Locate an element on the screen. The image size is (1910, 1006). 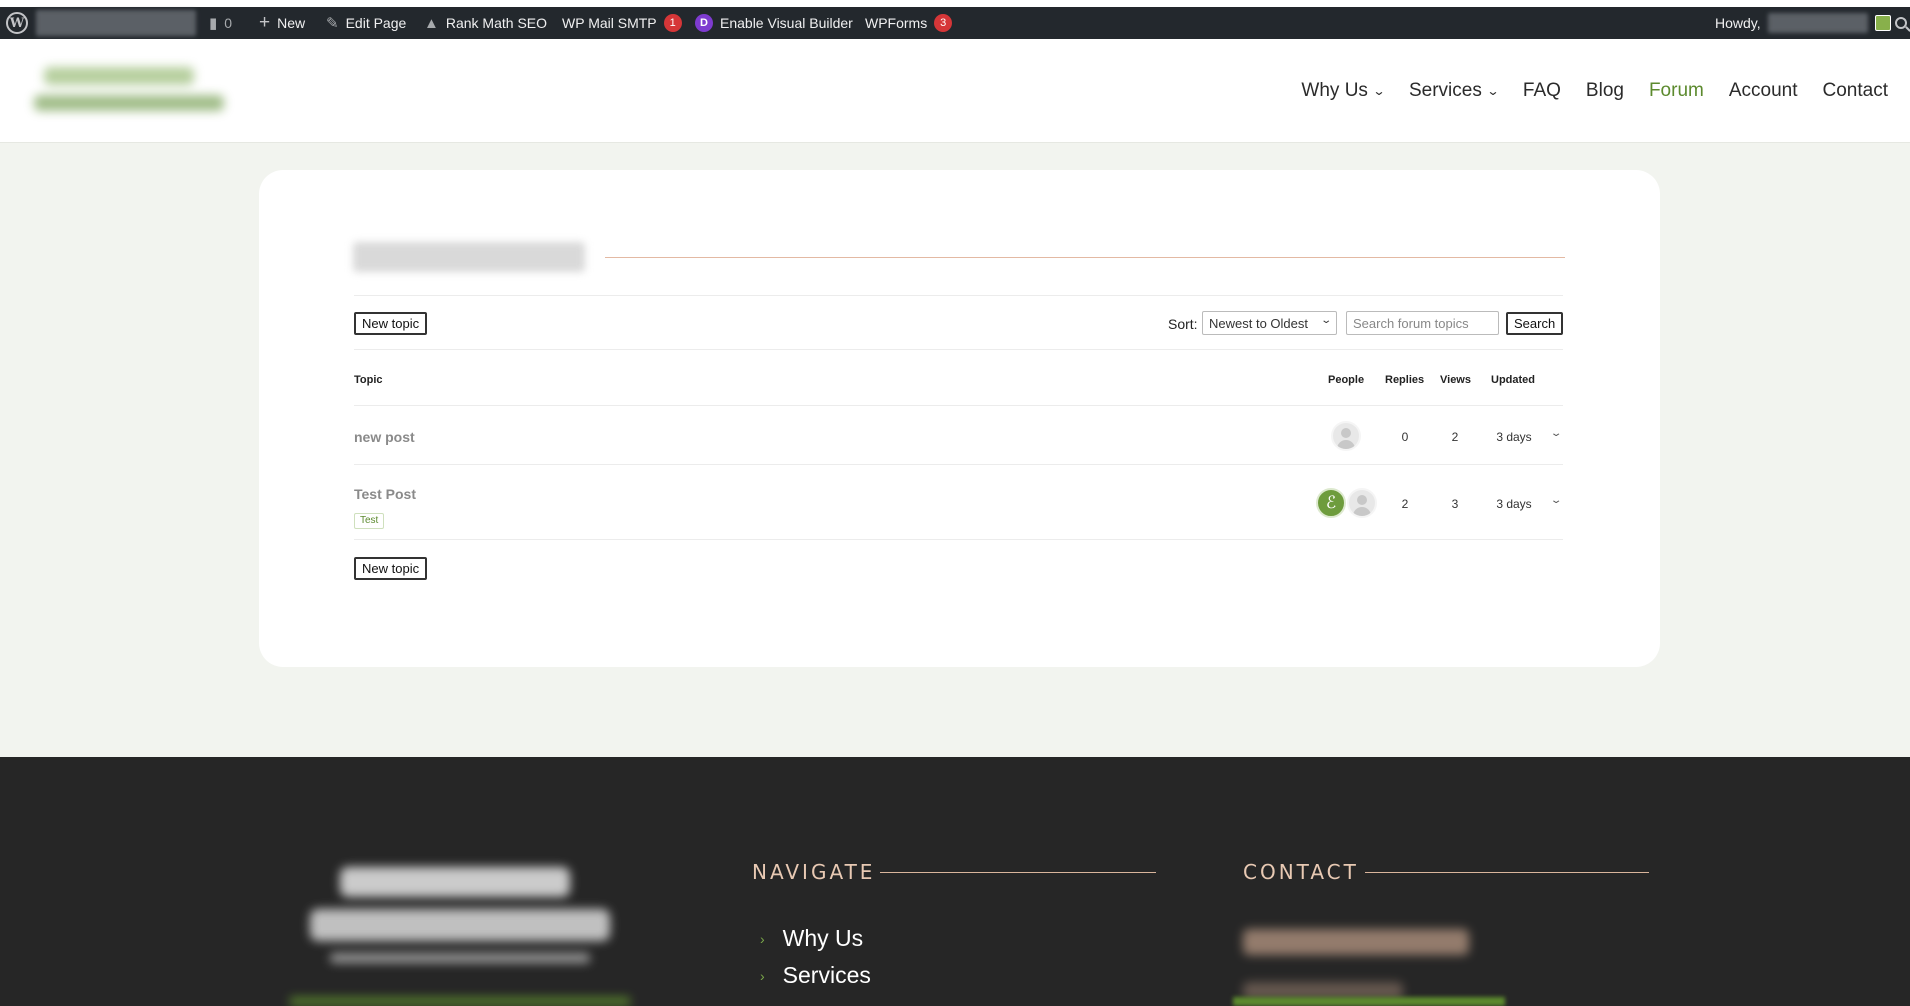
edit-page-link: ✎ Edit Page is located at coordinates (366, 23).